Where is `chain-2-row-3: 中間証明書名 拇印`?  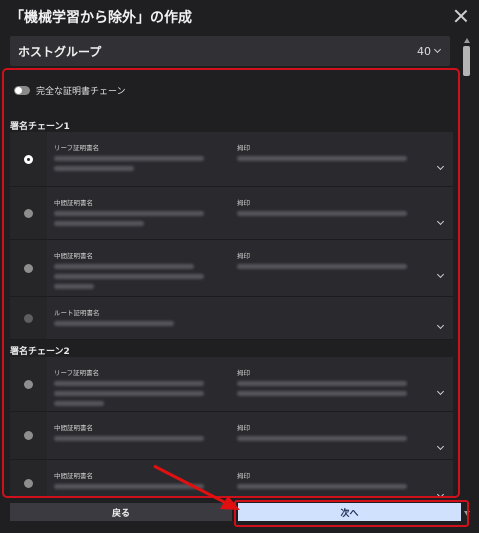
chain-2-row-3: 中間証明書名 拇印 is located at coordinates (231, 478).